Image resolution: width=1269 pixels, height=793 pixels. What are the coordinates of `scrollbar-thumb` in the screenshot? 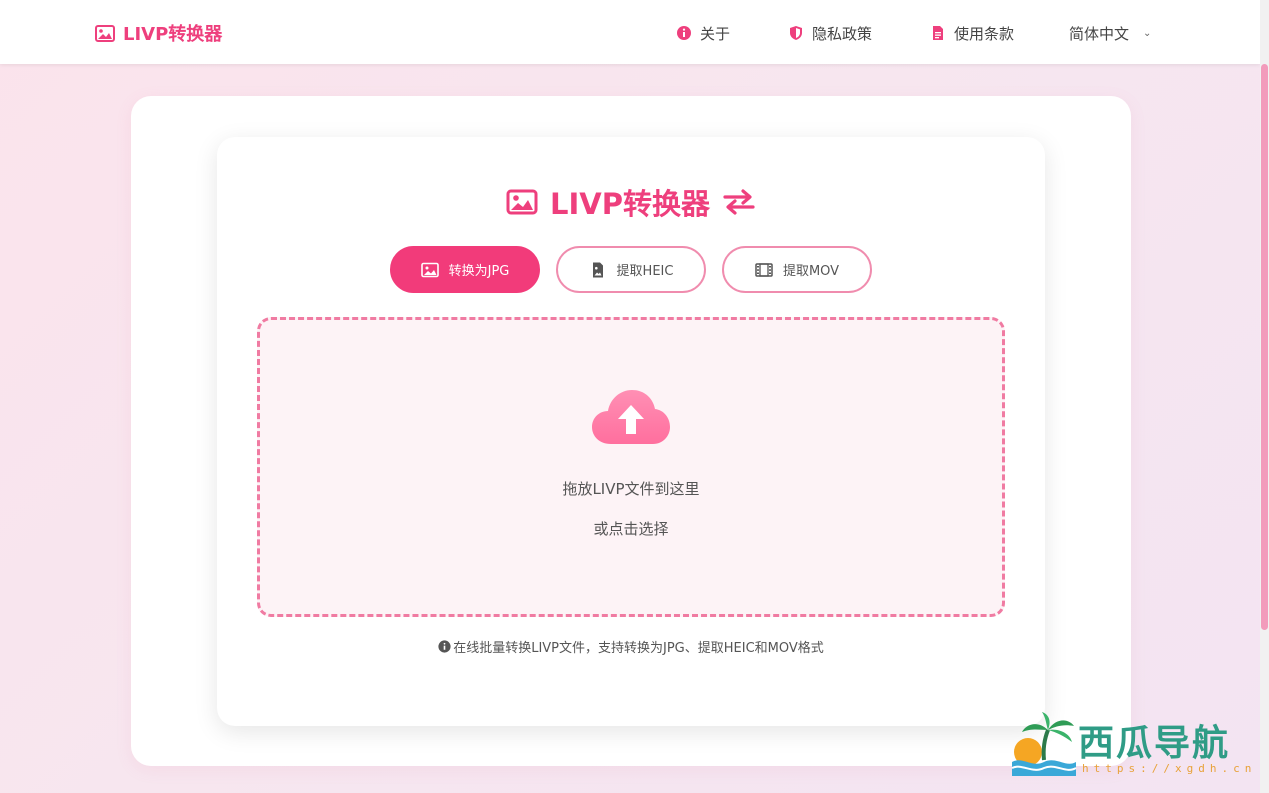 It's located at (1264, 347).